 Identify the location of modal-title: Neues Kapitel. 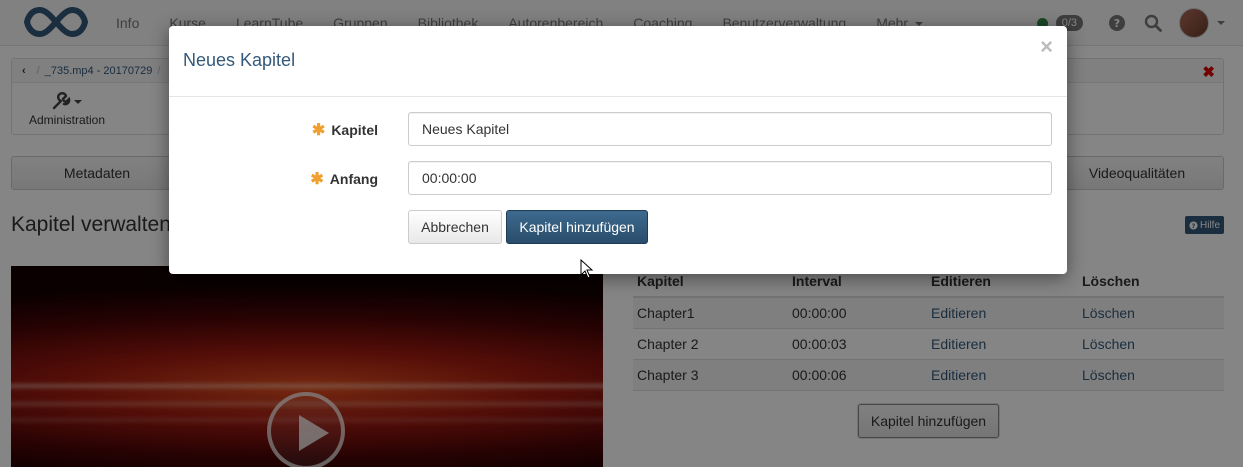
(239, 60).